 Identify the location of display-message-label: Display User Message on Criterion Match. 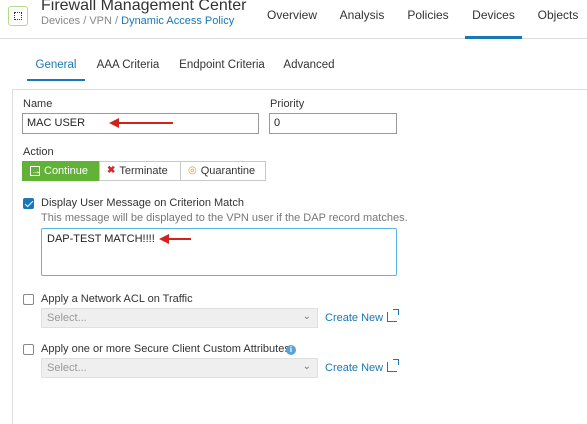
(142, 203).